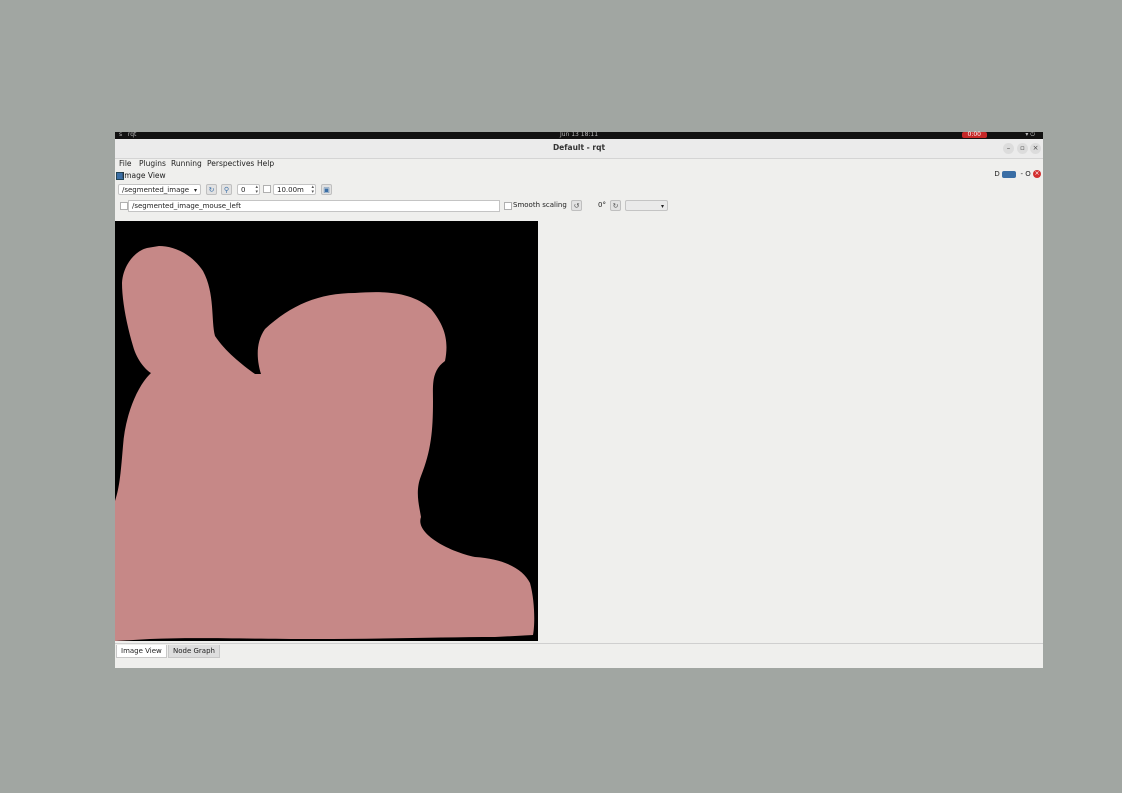 This screenshot has width=1122, height=793. I want to click on rotation-value: 0°, so click(602, 205).